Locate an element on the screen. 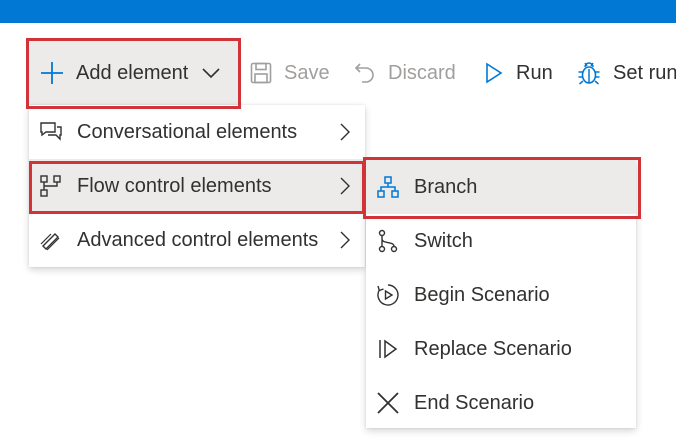 The height and width of the screenshot is (446, 676). close-icon is located at coordinates (388, 403).